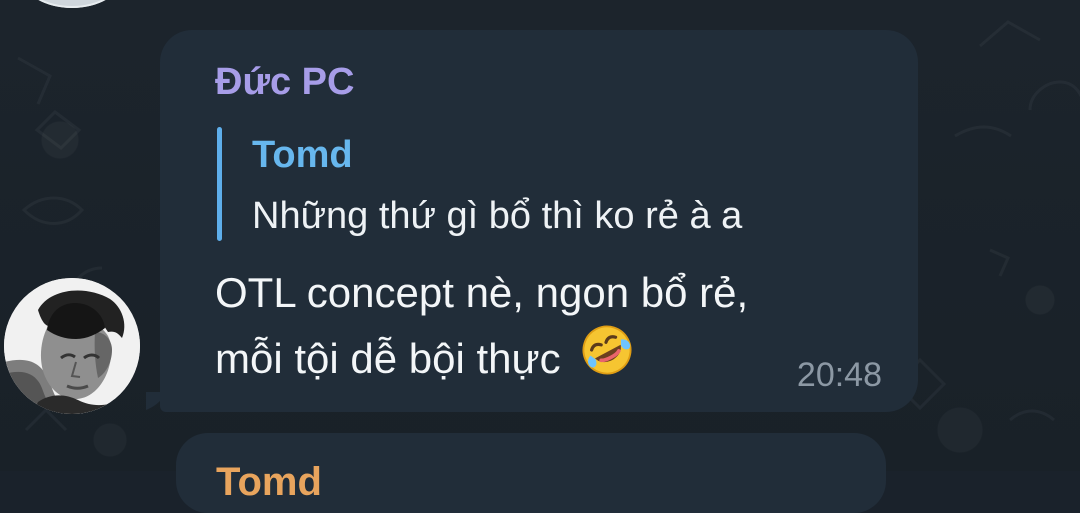 Image resolution: width=1080 pixels, height=513 pixels. What do you see at coordinates (531, 473) in the screenshot?
I see `next-message-bubble: Tomd` at bounding box center [531, 473].